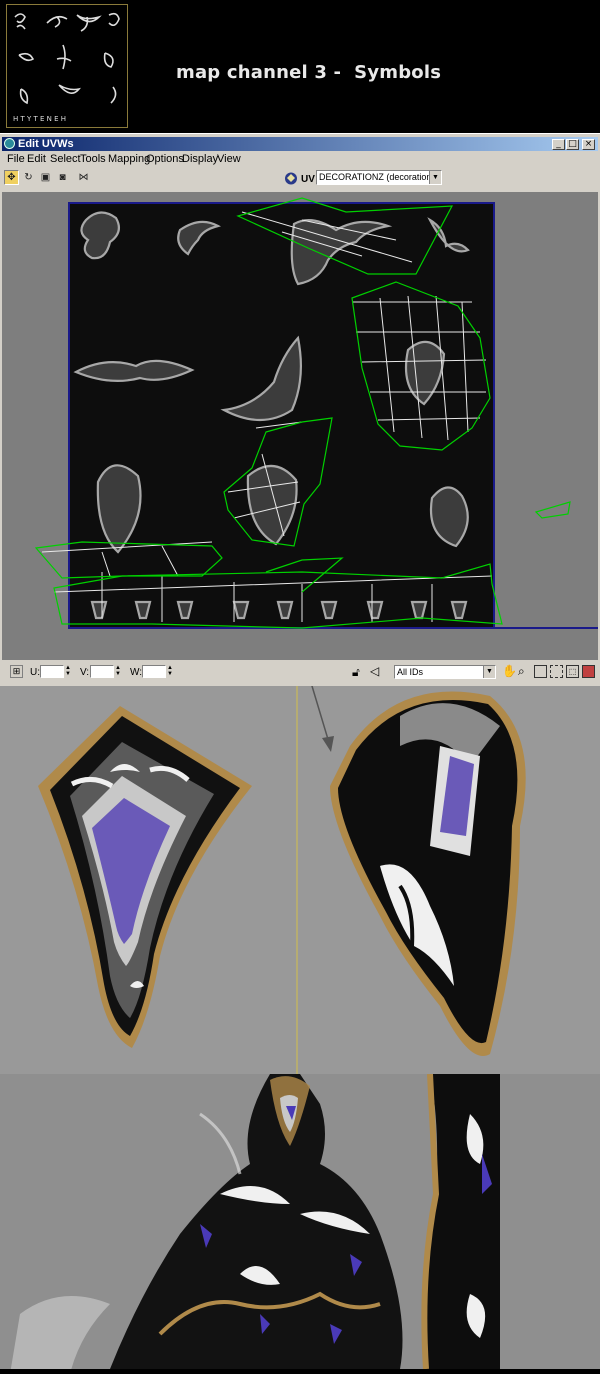 Image resolution: width=600 pixels, height=1374 pixels. What do you see at coordinates (572, 144) in the screenshot?
I see `maximize-button: □` at bounding box center [572, 144].